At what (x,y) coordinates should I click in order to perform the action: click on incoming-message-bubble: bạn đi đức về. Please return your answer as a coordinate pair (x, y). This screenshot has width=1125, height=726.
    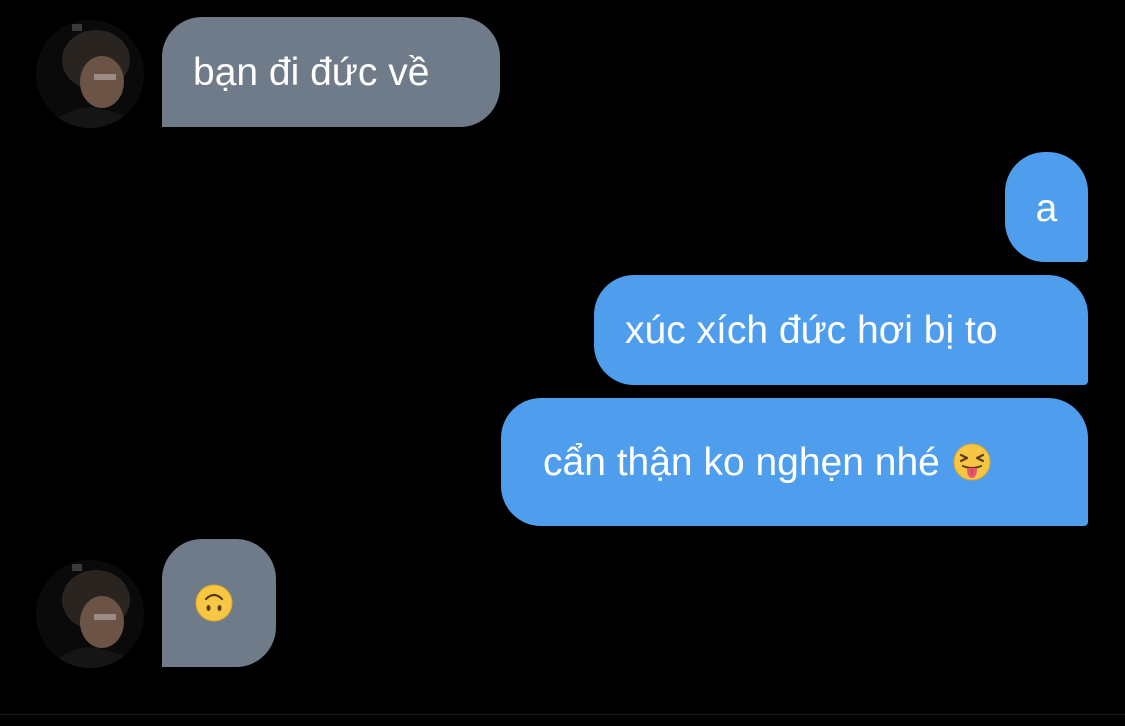
    Looking at the image, I should click on (331, 72).